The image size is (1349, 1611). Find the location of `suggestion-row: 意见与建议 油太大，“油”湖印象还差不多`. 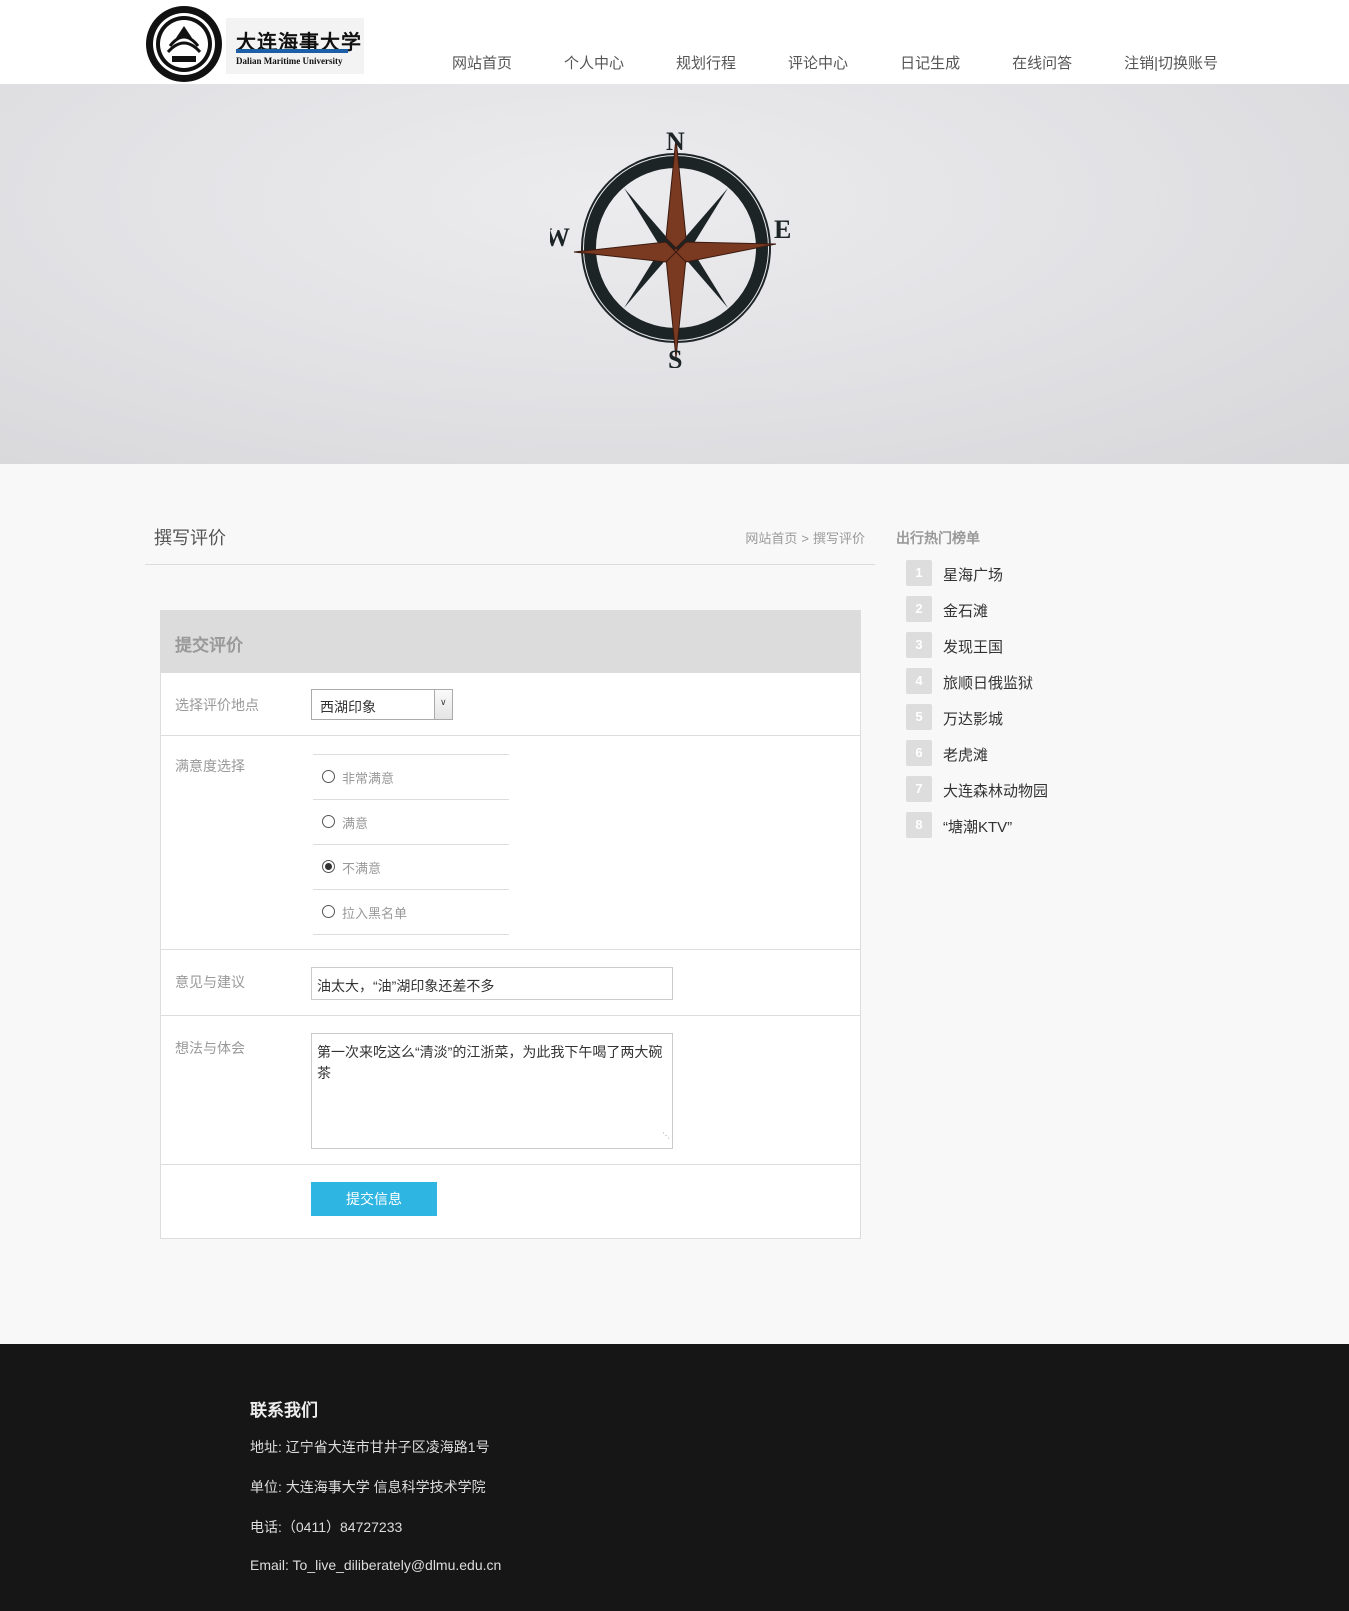

suggestion-row: 意见与建议 油太大，“油”湖印象还差不多 is located at coordinates (510, 982).